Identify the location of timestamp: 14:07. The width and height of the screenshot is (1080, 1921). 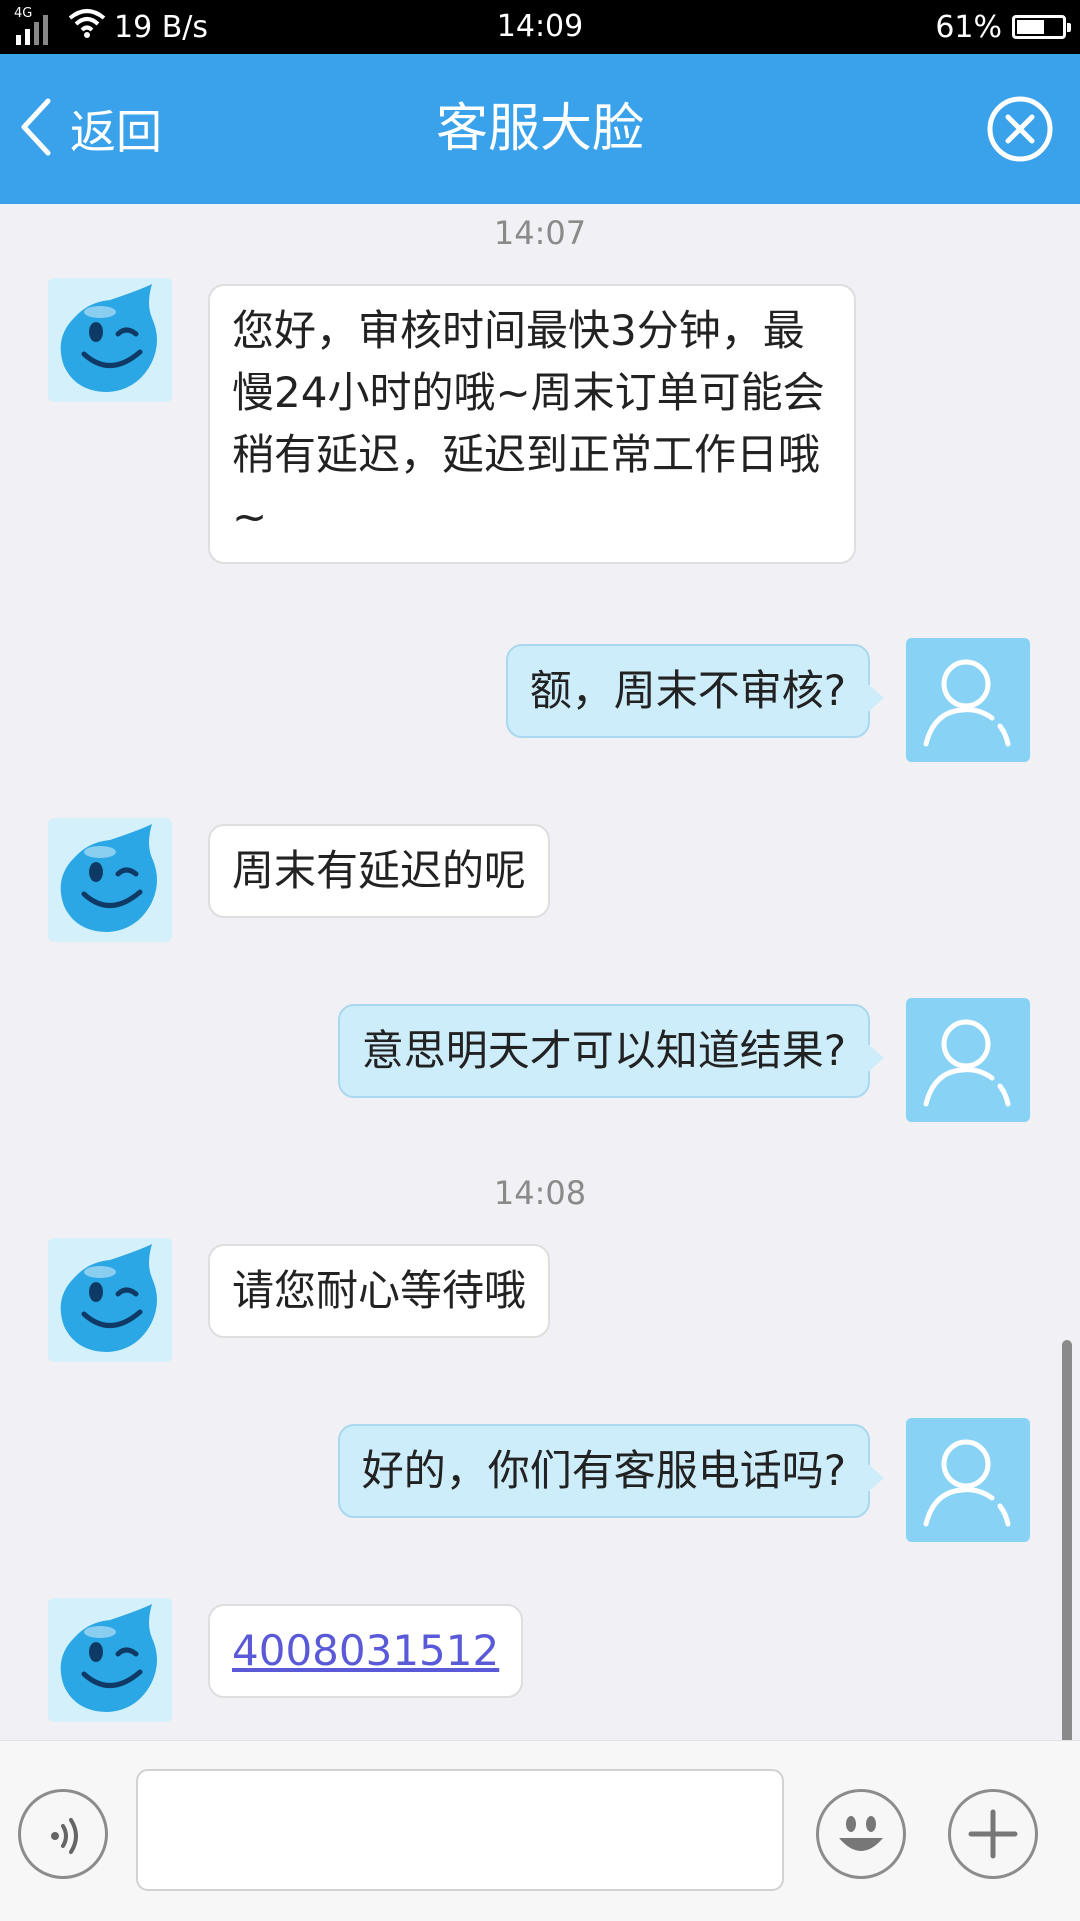
(540, 233).